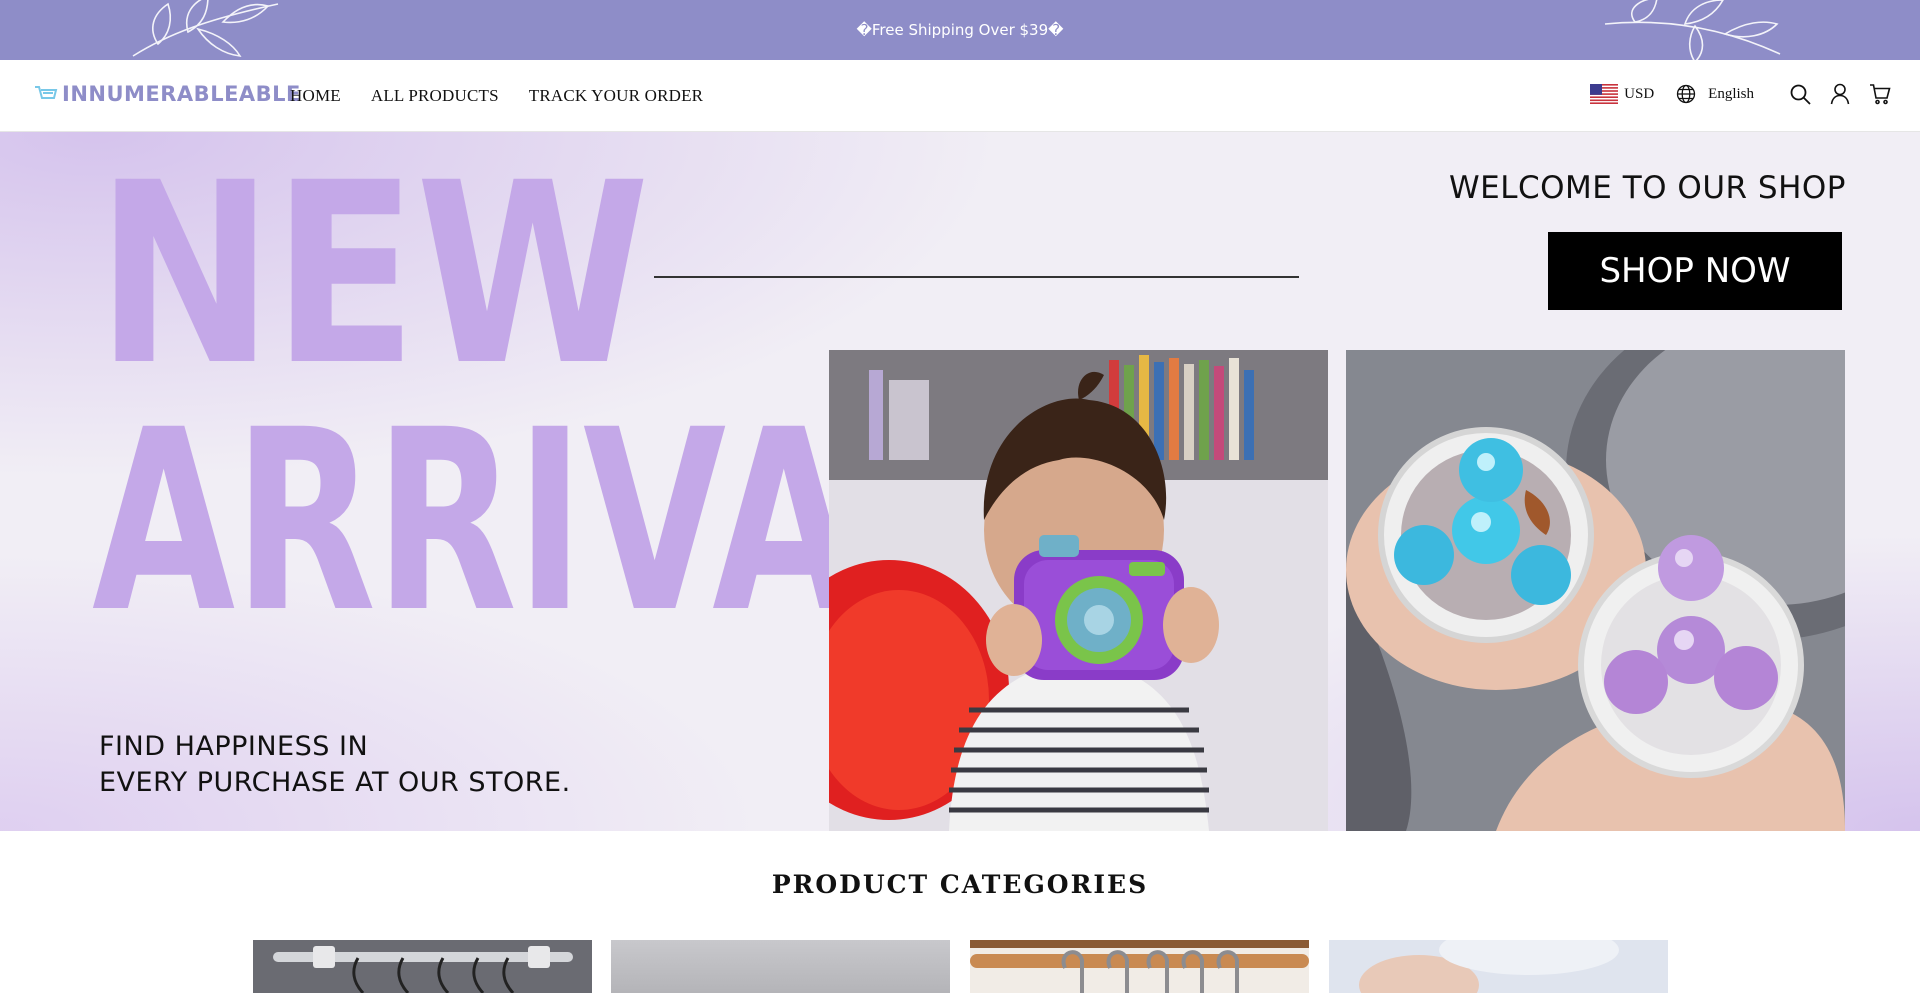  What do you see at coordinates (1078, 590) in the screenshot?
I see `hero-photo-child-camera` at bounding box center [1078, 590].